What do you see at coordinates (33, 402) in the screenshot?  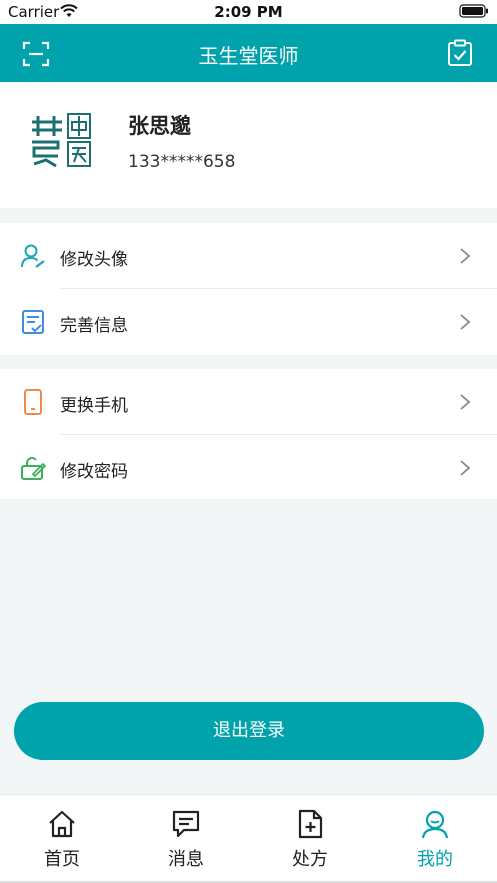 I see `phone-icon` at bounding box center [33, 402].